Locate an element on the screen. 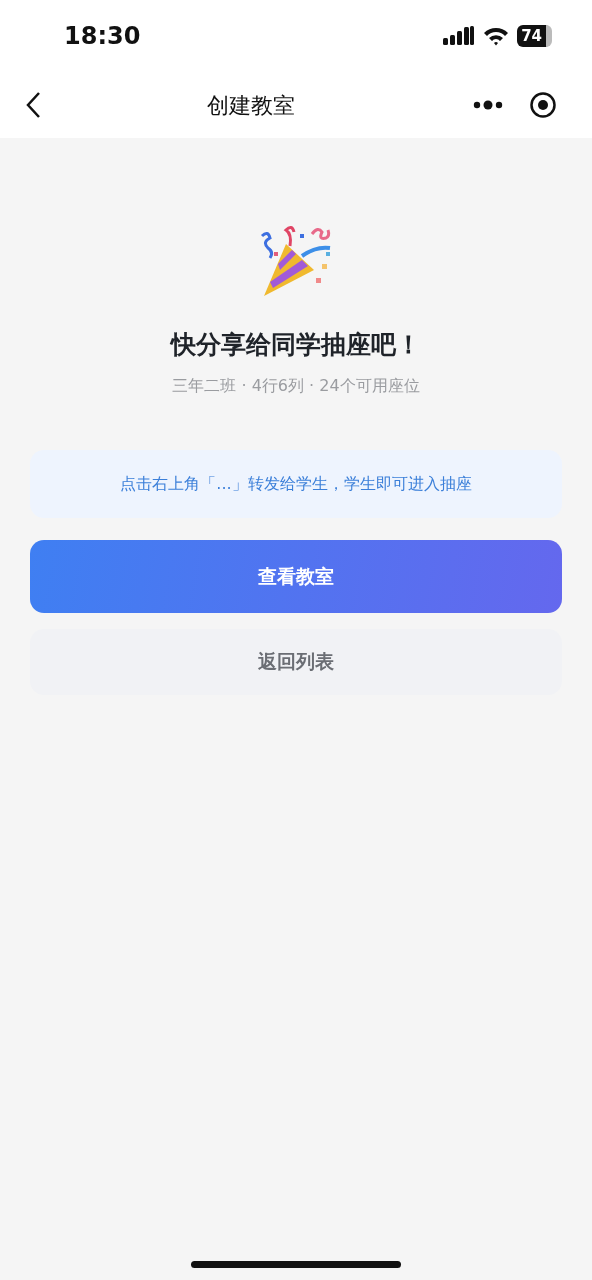  class-summary: 三年二班 · 4行6列 · 24个可用座位 is located at coordinates (296, 385).